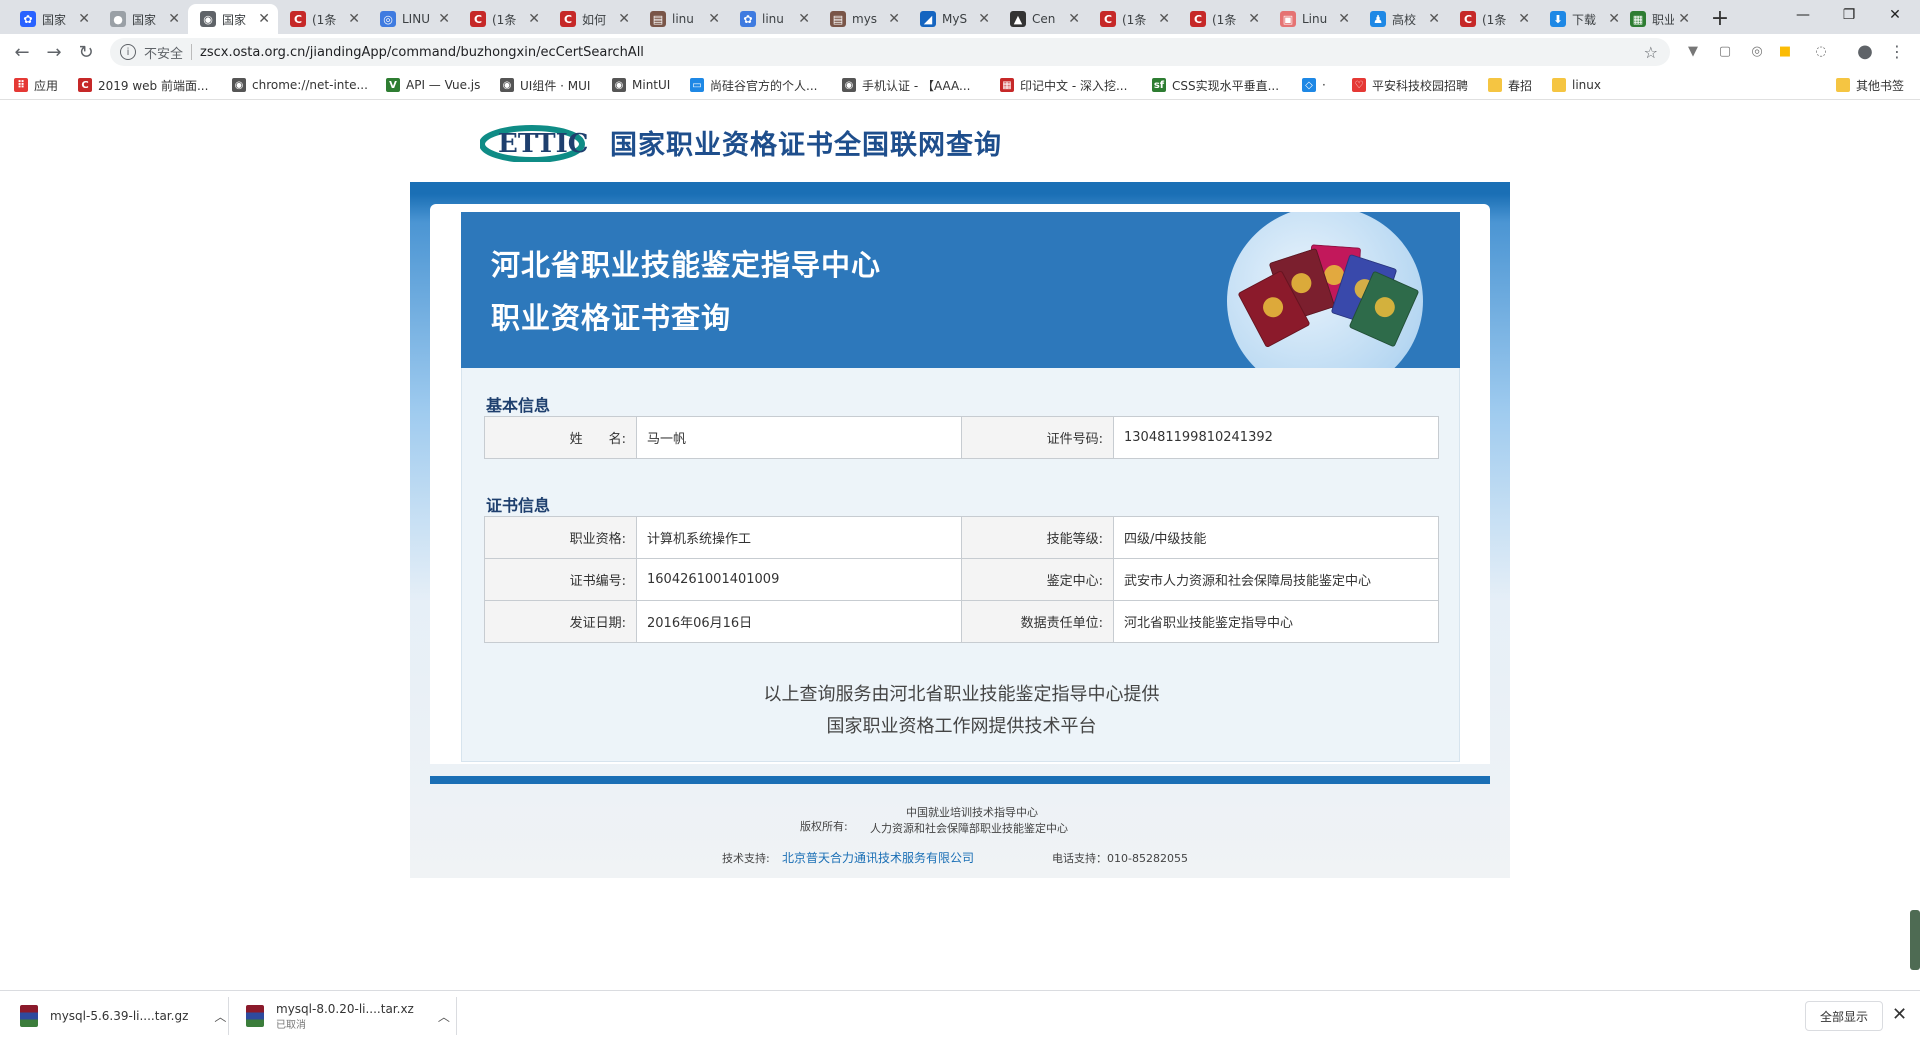  I want to click on extension-circle-icon: ◎, so click(1757, 51).